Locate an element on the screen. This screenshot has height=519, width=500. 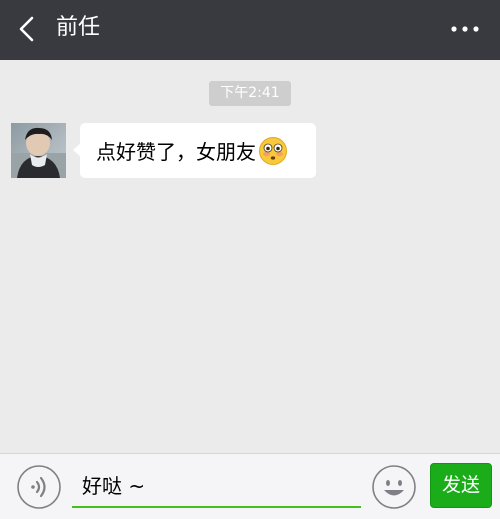
message-input: 好哒 ~ is located at coordinates (216, 486).